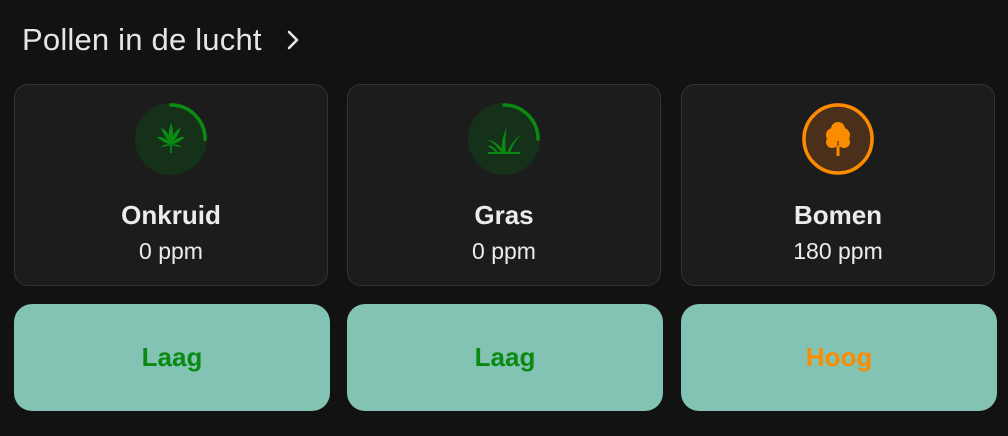 The image size is (1008, 436). I want to click on card-name: Bomen, so click(838, 215).